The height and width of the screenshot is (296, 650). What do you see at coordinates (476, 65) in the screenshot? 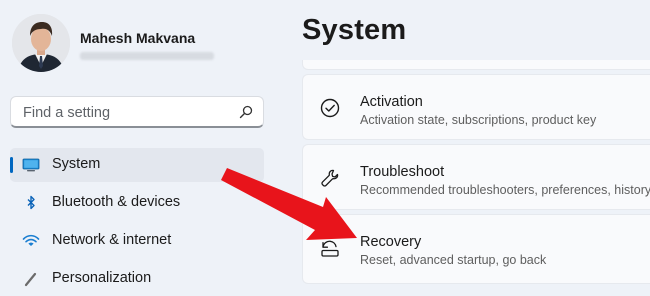
I see `previous-card` at bounding box center [476, 65].